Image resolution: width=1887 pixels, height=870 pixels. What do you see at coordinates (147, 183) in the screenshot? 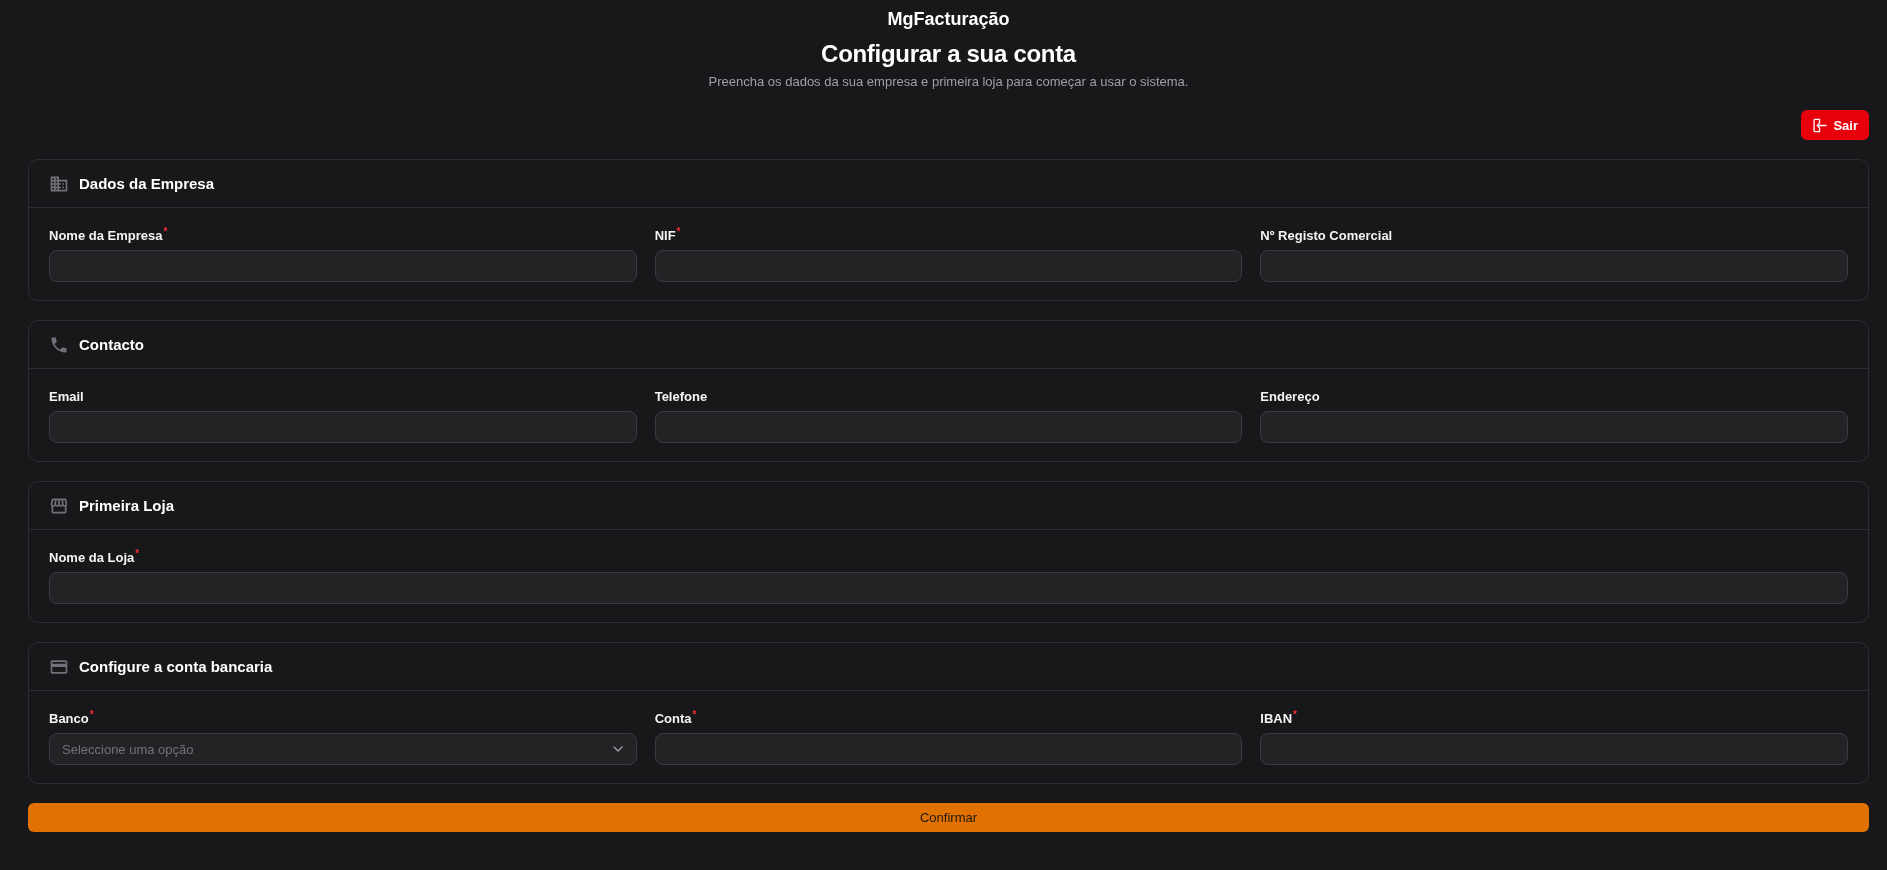
I see `section-title: Dados da Empresa` at bounding box center [147, 183].